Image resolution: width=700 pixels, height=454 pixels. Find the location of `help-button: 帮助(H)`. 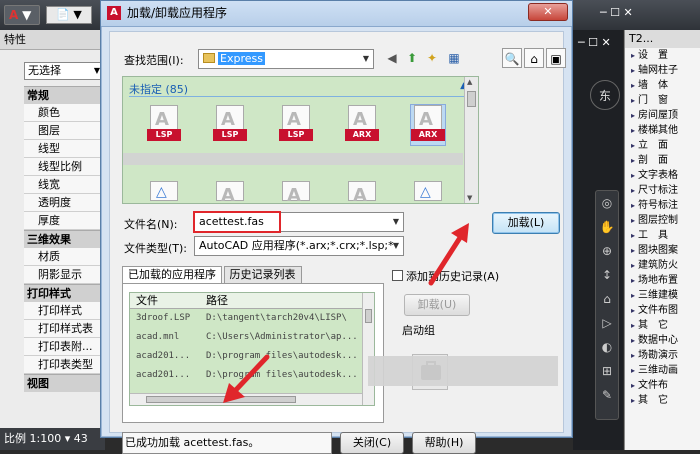

help-button: 帮助(H) is located at coordinates (444, 443).